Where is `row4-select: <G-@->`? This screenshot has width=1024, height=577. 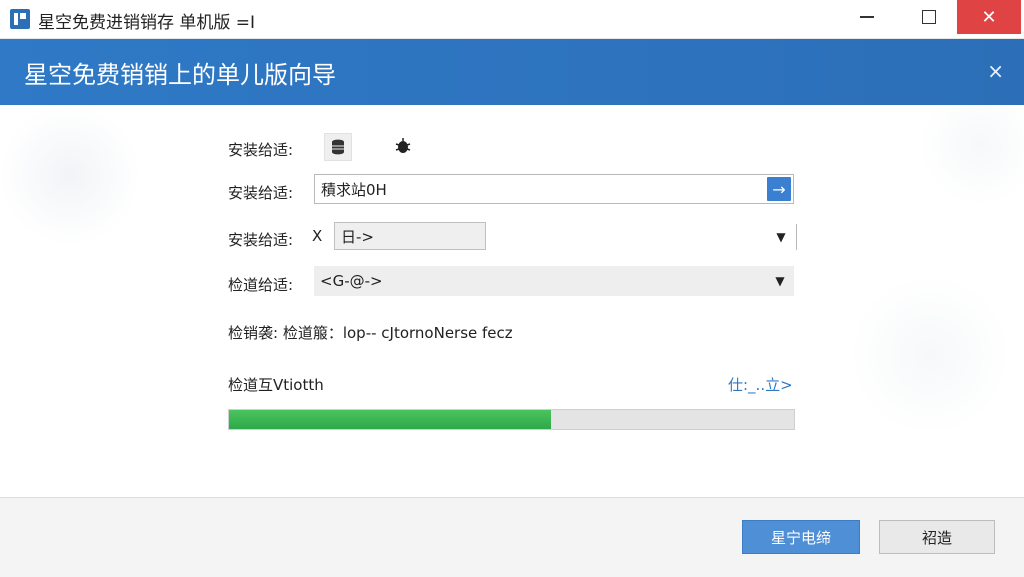 row4-select: <G-@-> is located at coordinates (554, 281).